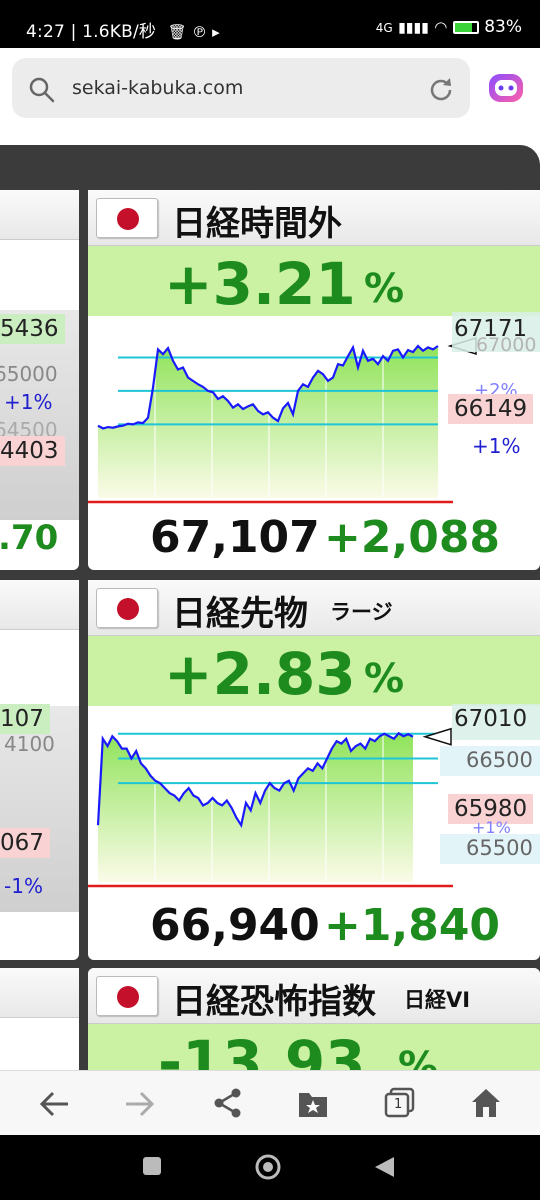 The height and width of the screenshot is (1200, 540). What do you see at coordinates (29, 374) in the screenshot?
I see `left-level-label: 65000` at bounding box center [29, 374].